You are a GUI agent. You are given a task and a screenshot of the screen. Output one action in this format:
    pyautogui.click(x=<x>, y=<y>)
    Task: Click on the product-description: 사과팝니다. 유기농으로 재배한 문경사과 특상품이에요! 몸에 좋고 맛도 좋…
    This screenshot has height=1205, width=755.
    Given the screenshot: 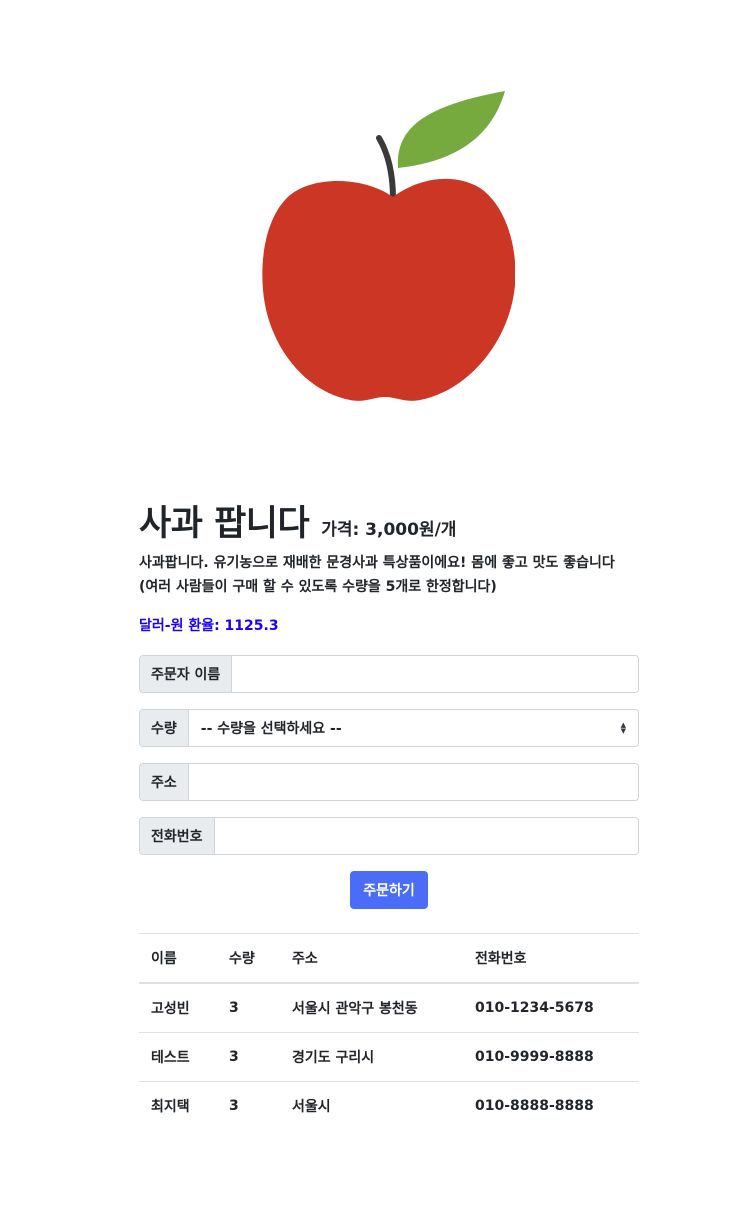 What is the action you would take?
    pyautogui.click(x=389, y=575)
    